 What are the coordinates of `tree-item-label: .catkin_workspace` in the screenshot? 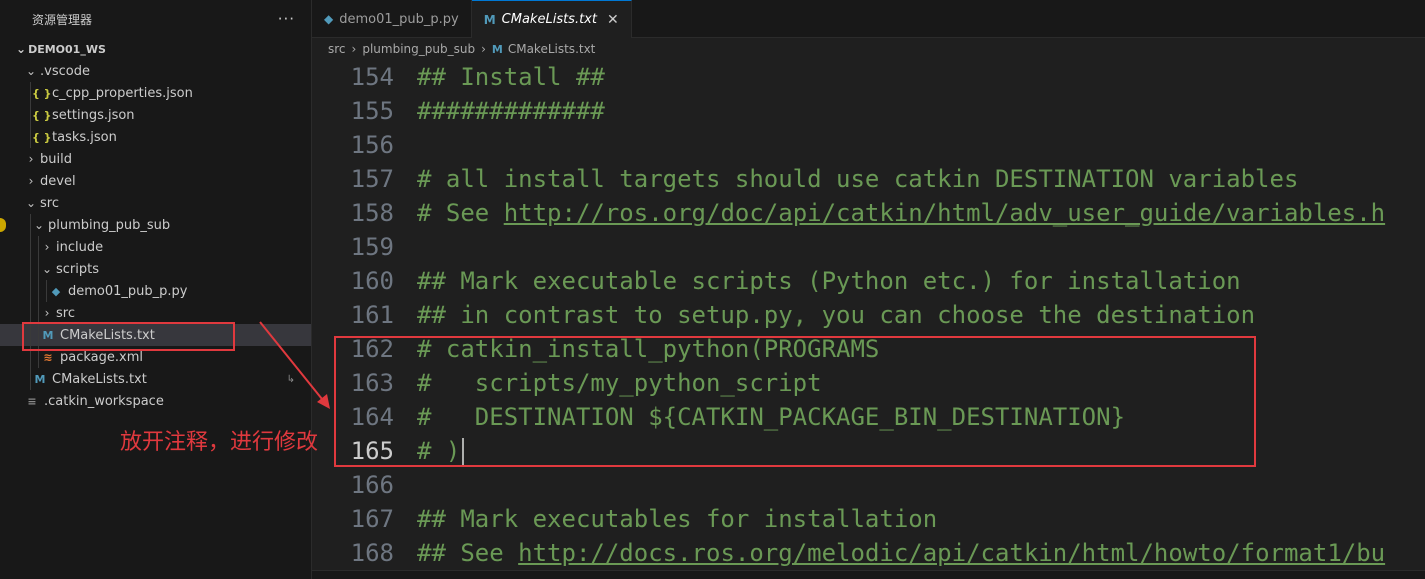 It's located at (104, 401).